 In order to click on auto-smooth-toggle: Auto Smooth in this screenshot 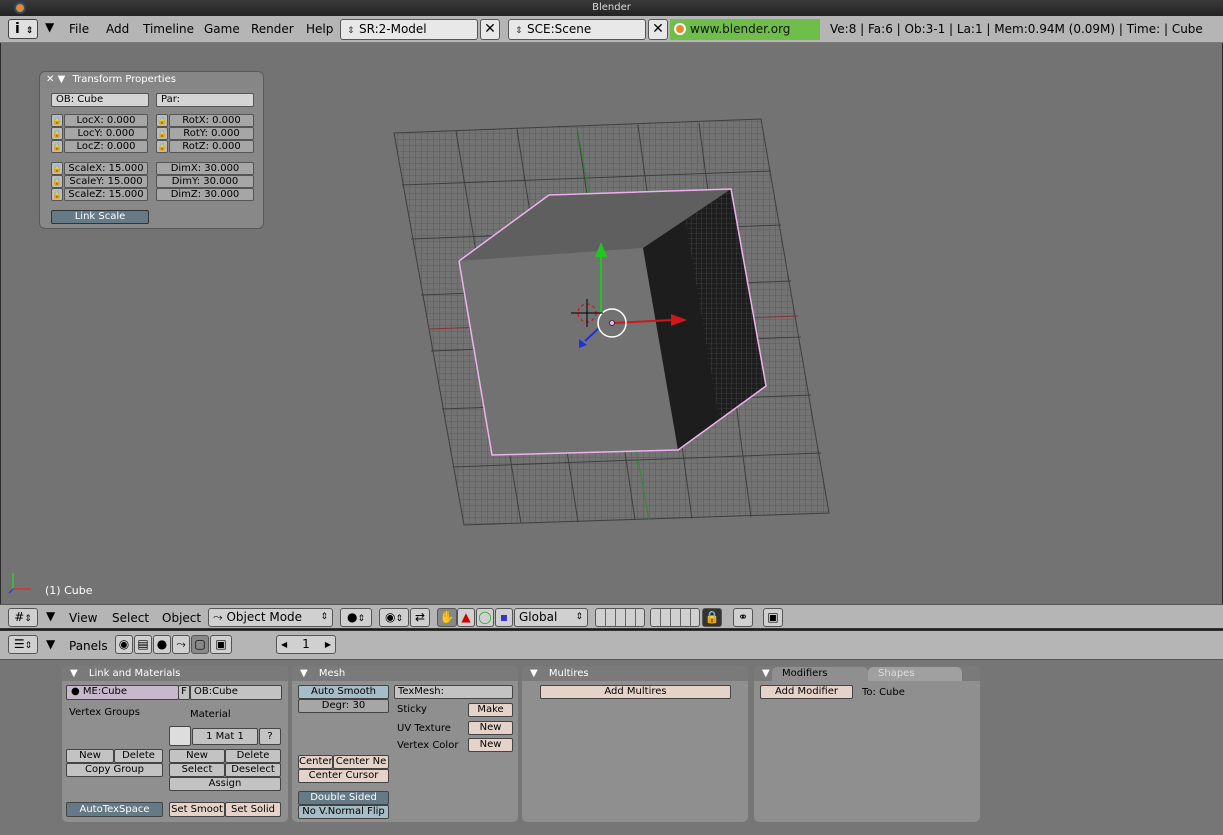, I will do `click(343, 692)`.